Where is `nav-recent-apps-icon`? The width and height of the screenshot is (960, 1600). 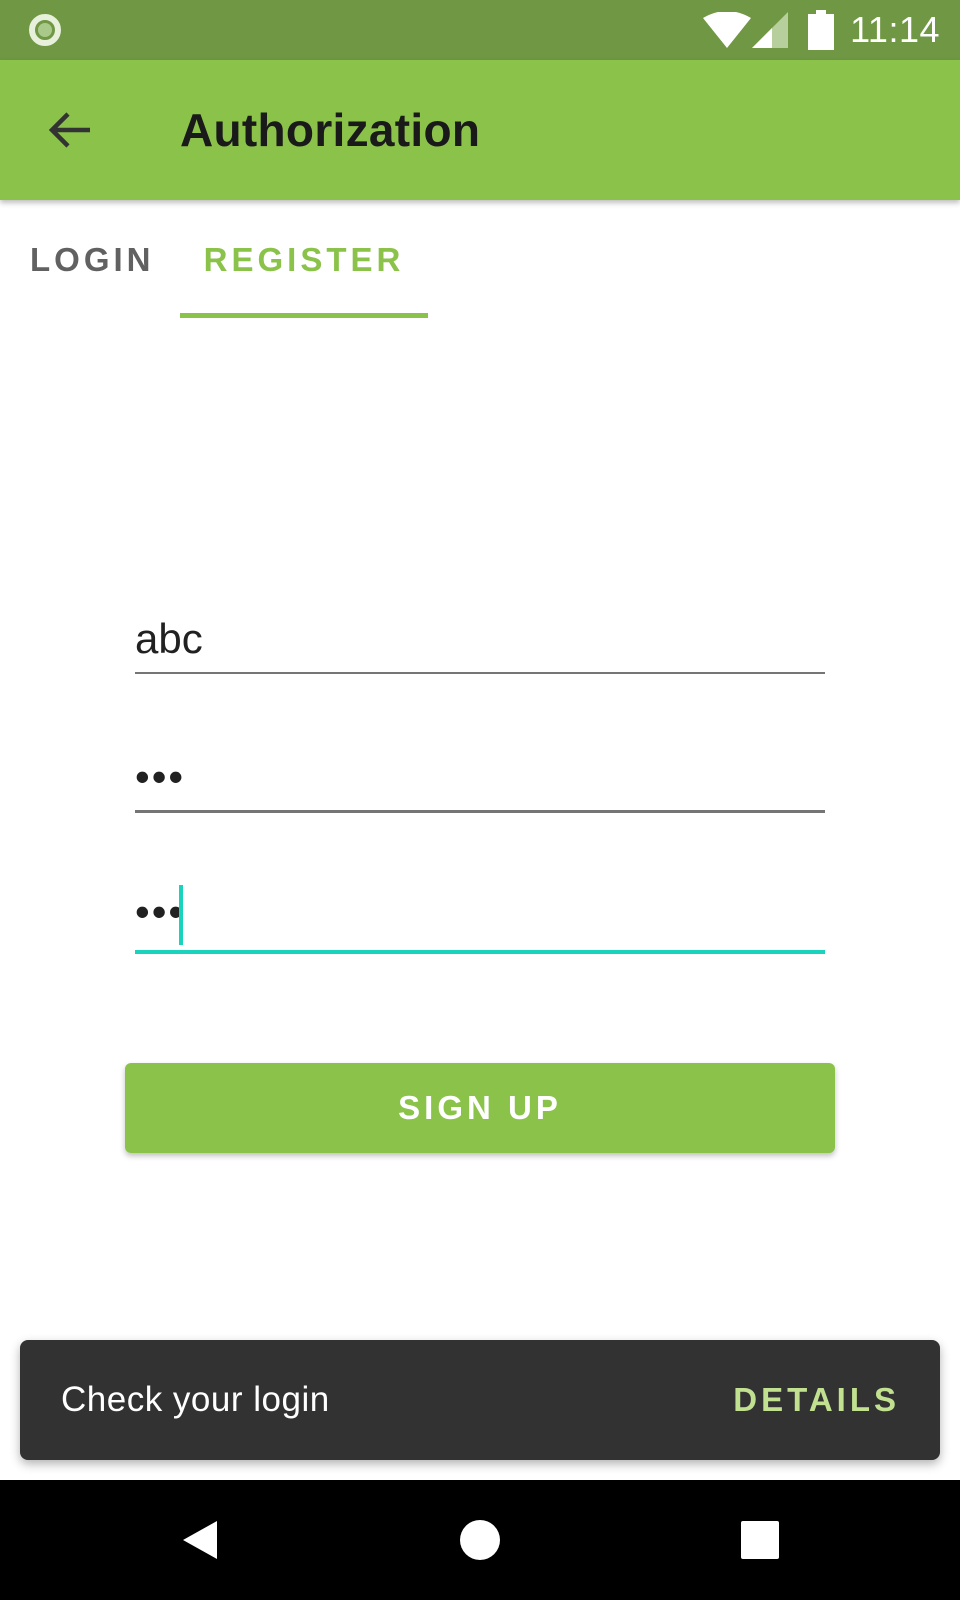
nav-recent-apps-icon is located at coordinates (760, 1540).